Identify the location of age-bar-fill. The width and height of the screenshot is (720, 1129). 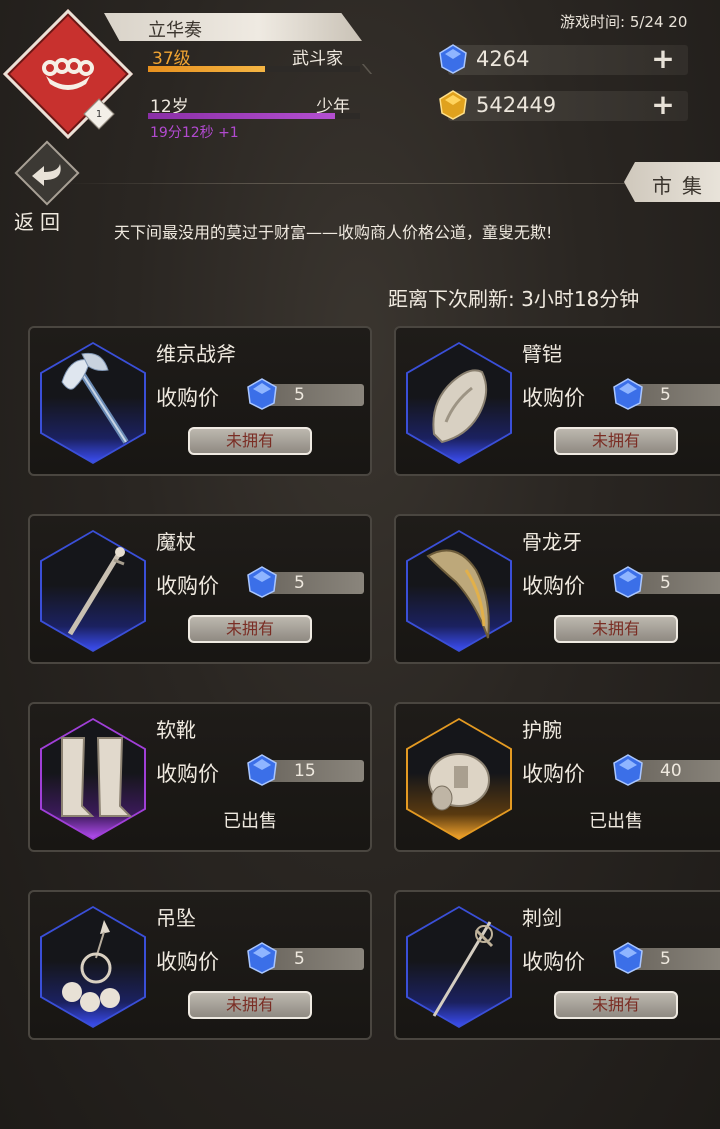
(241, 116).